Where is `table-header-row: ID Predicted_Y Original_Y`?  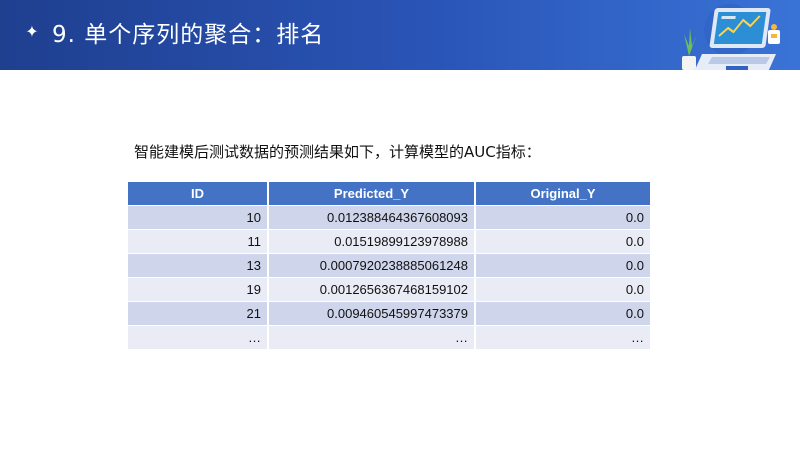 table-header-row: ID Predicted_Y Original_Y is located at coordinates (389, 194).